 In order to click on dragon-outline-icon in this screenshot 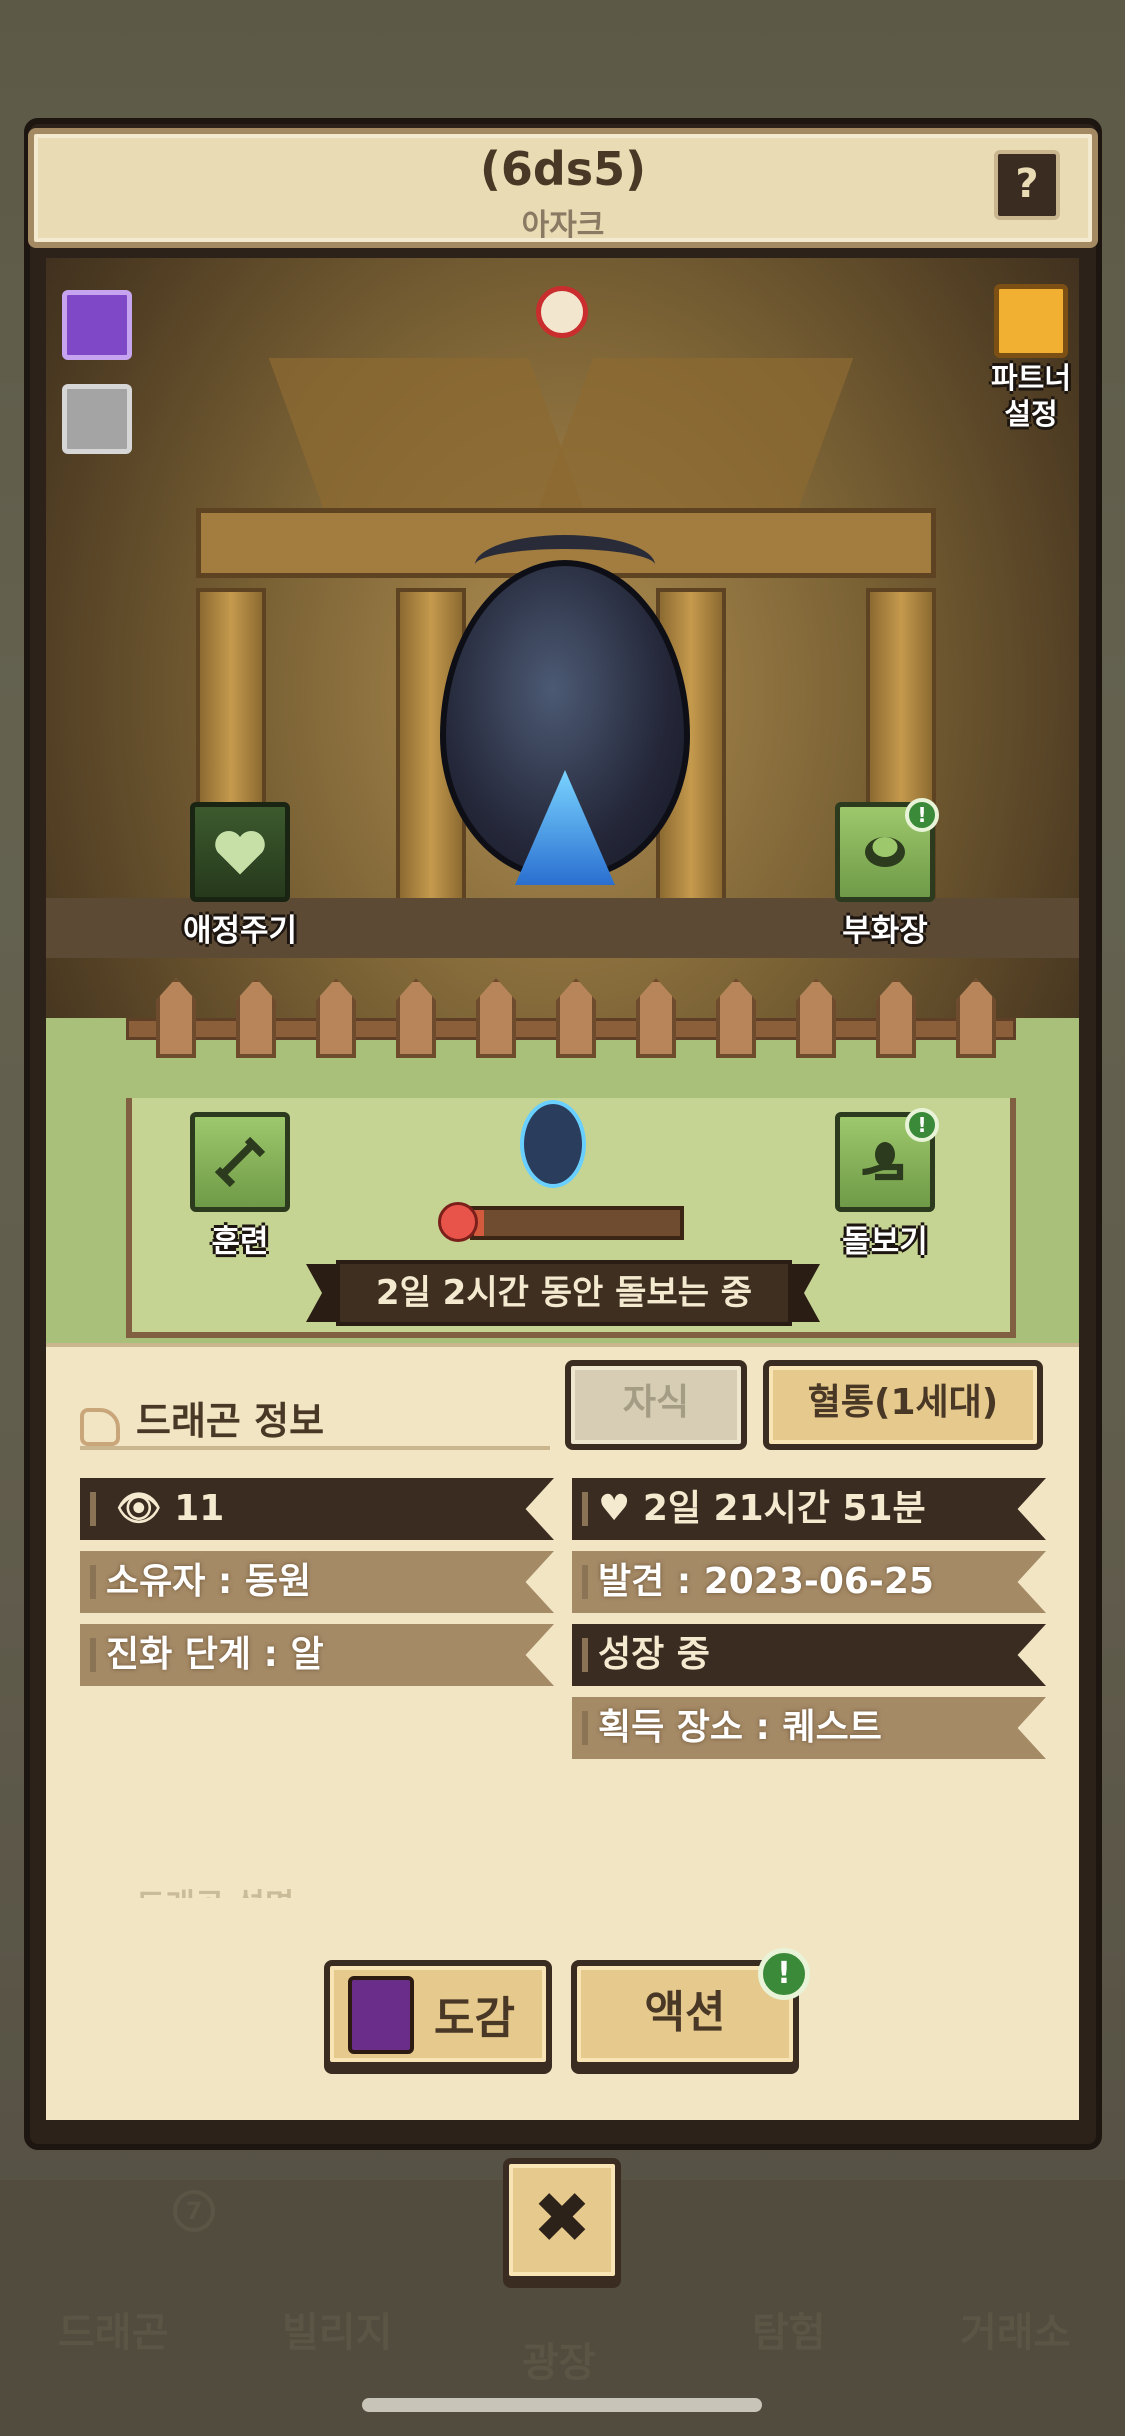, I will do `click(100, 1427)`.